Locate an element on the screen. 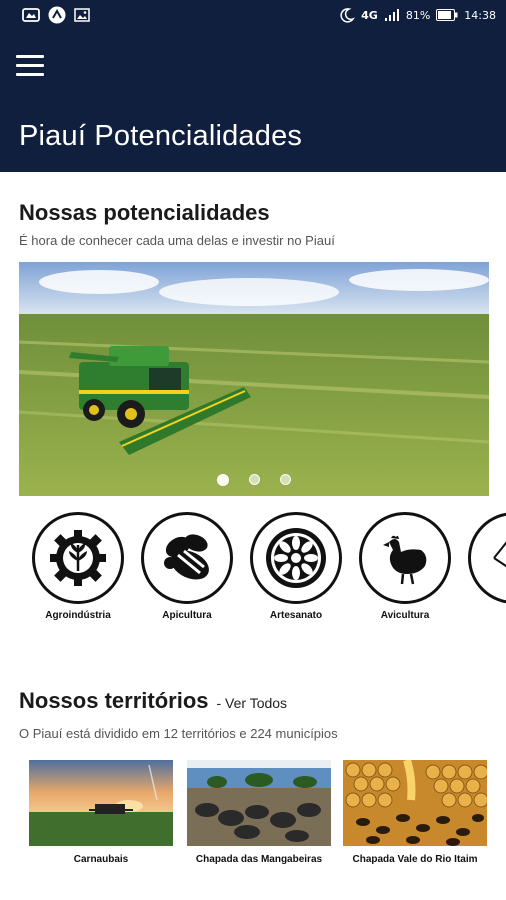 This screenshot has width=506, height=900. territory-label: Chapada Vale do Rio Itaim is located at coordinates (415, 859).